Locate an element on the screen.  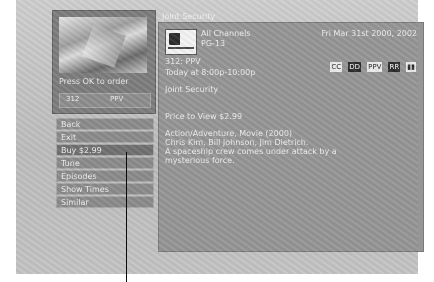
menu-item-tune: Tune is located at coordinates (105, 163).